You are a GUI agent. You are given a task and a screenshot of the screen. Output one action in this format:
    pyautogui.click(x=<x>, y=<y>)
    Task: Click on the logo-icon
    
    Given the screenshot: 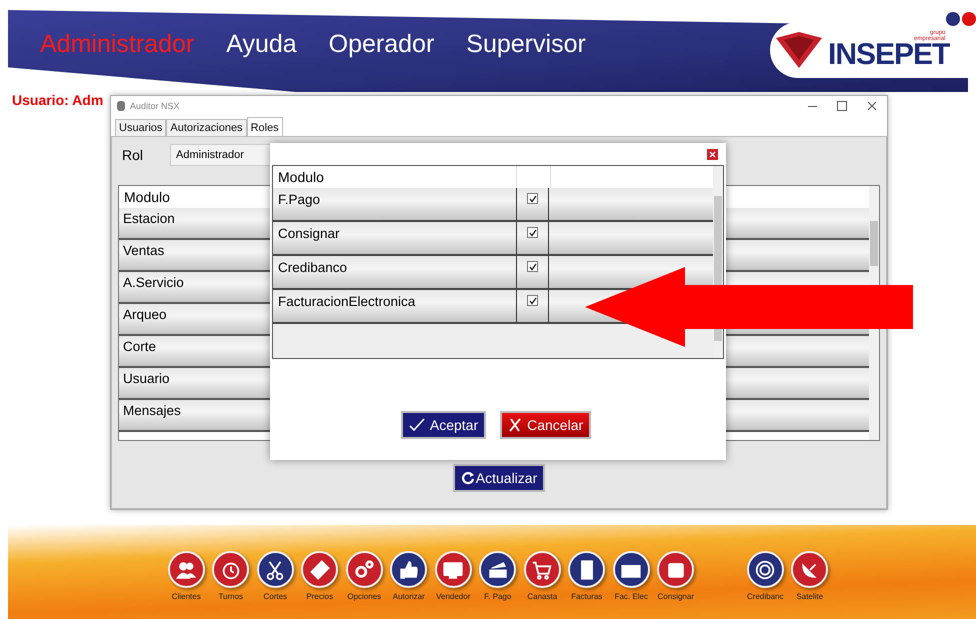 What is the action you would take?
    pyautogui.click(x=799, y=50)
    